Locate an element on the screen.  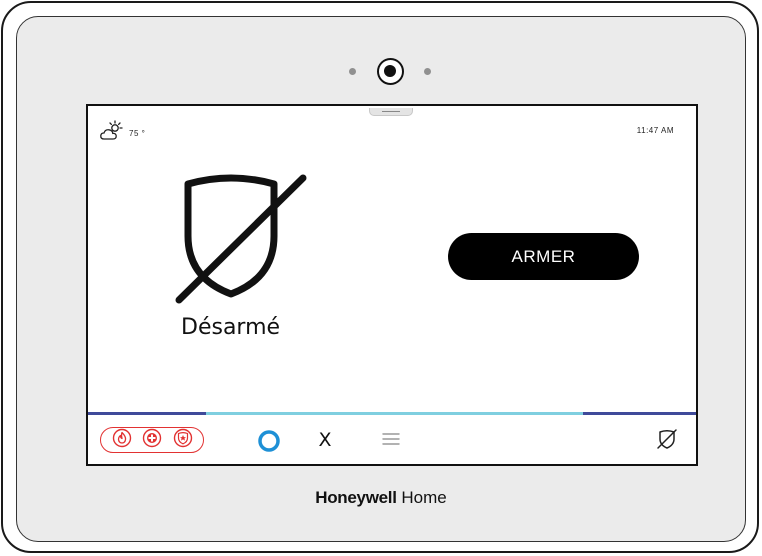
police-icon is located at coordinates (183, 440).